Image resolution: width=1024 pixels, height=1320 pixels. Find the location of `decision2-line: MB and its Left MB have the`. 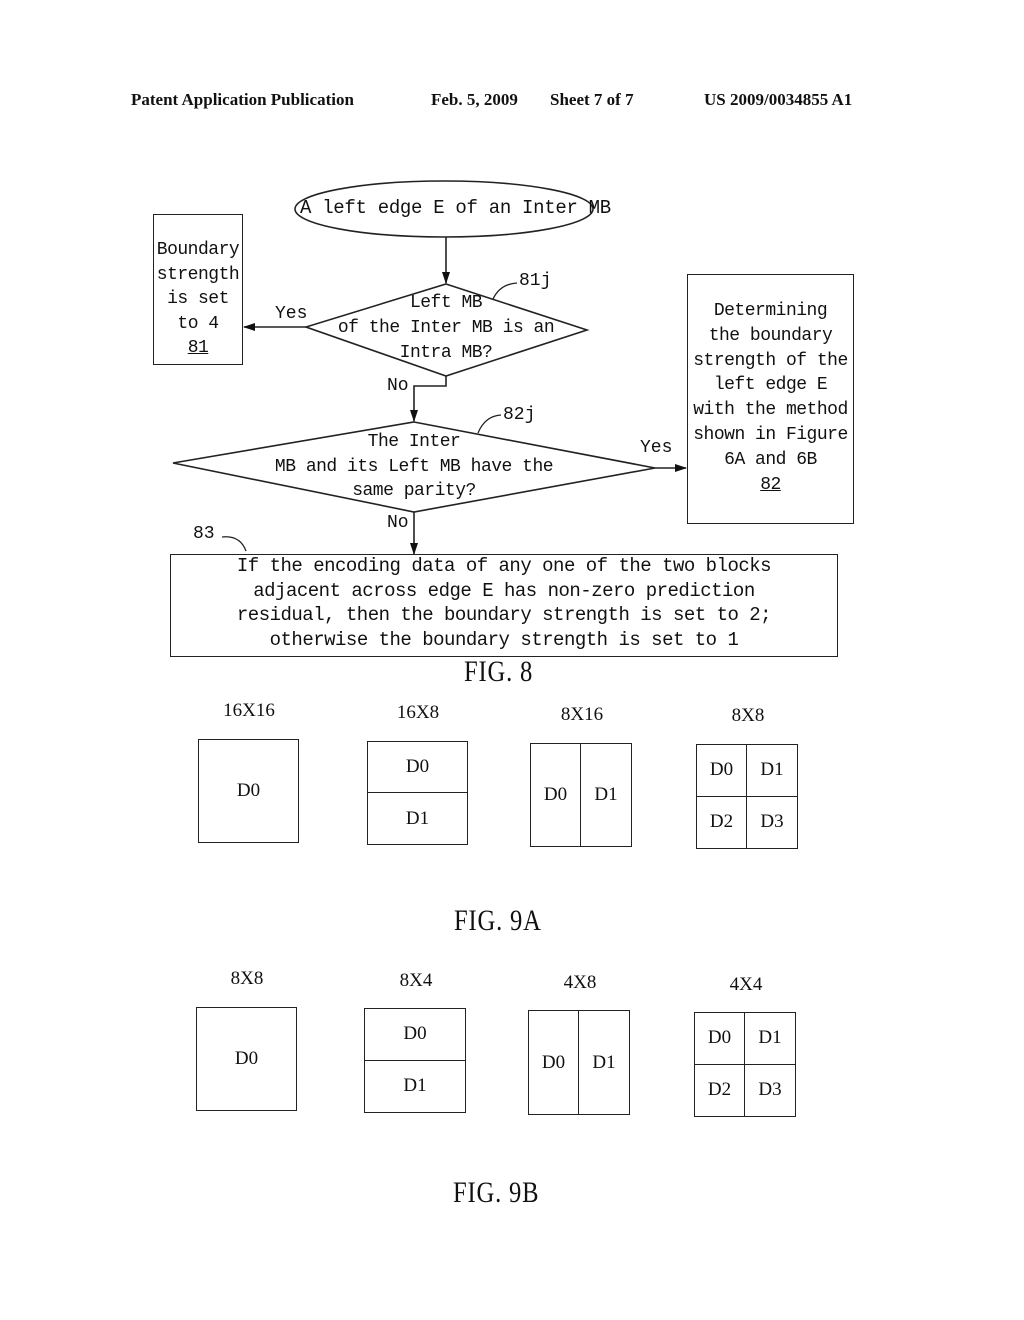

decision2-line: MB and its Left MB have the is located at coordinates (414, 466).